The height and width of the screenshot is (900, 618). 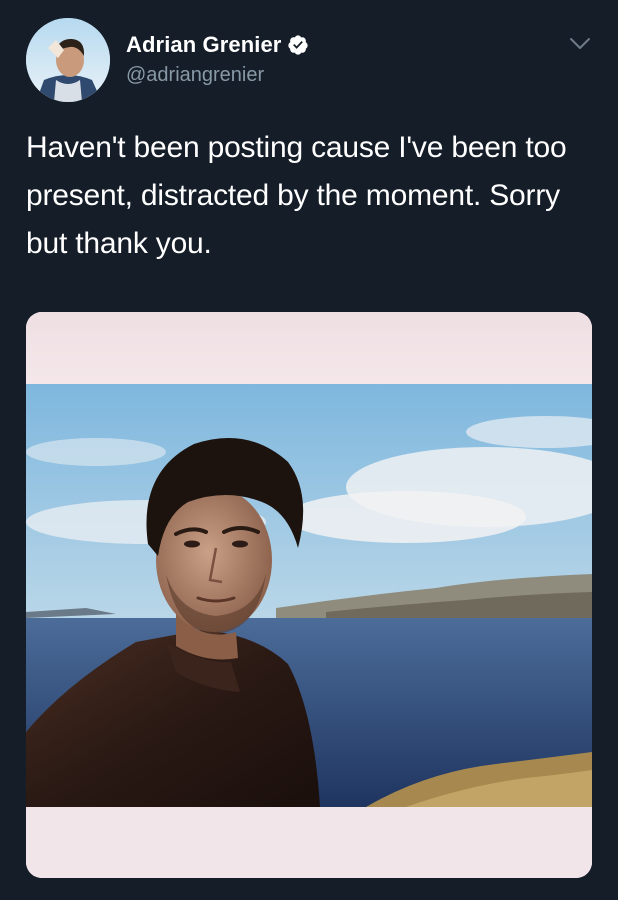 I want to click on verified-badge-icon, so click(x=298, y=45).